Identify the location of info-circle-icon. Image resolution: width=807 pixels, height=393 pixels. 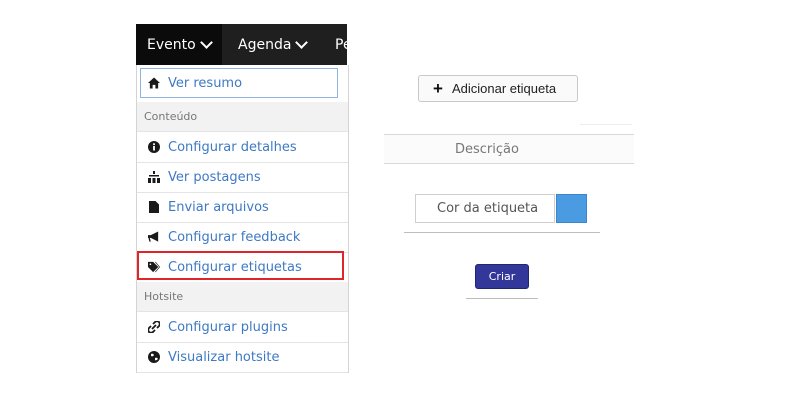
(154, 147).